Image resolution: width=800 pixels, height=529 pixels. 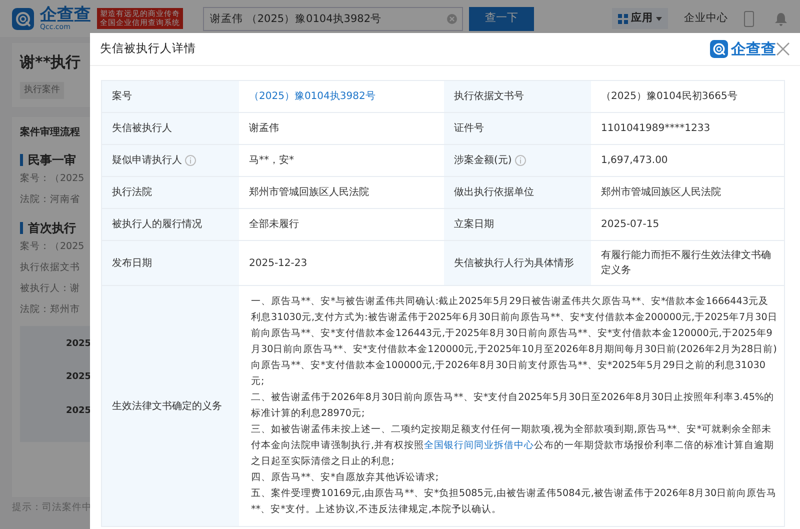 What do you see at coordinates (514, 342) in the screenshot?
I see `obligation-text: 一、原告马**、安*与被告谢孟伟共同确认:截止2025年5月29日被告谢孟伟共欠原告马**、安*借款本金1666443元及利息31030元,支付方式为:被告谢孟伟于2025年6月30日前向原告马**、安*支付借款本金200000元,于2025年7月30日前向原告马**、安*支付借款本金126443元,于2025年8月30日前向原告马**、安*支付借款本金120000元,于2025年9月30日前向原告马**、安*支付借款本金120000元,于2025年10月至2026年8月期间每月30日前(2026年2月为28日前)向原告马**、安*支付借款本金100000元,于2026年8月30日前支付原告马**、安*2025年5月29日之前的利息31030元;` at bounding box center [514, 342].